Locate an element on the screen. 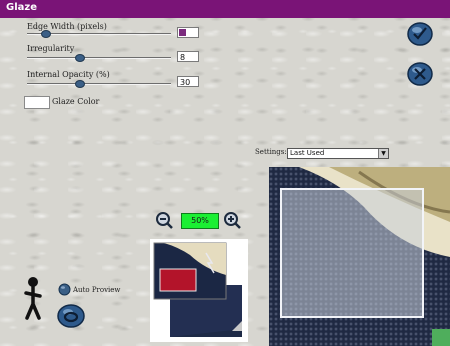  eye-icon is located at coordinates (64, 289).